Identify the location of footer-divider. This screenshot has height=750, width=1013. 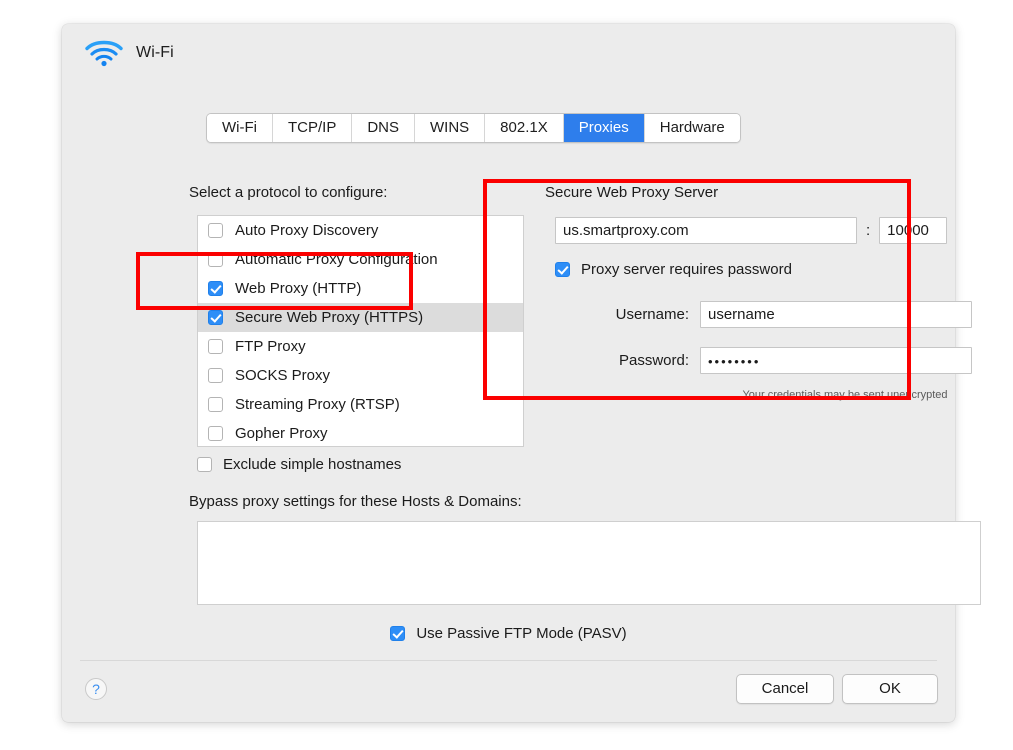
(508, 660).